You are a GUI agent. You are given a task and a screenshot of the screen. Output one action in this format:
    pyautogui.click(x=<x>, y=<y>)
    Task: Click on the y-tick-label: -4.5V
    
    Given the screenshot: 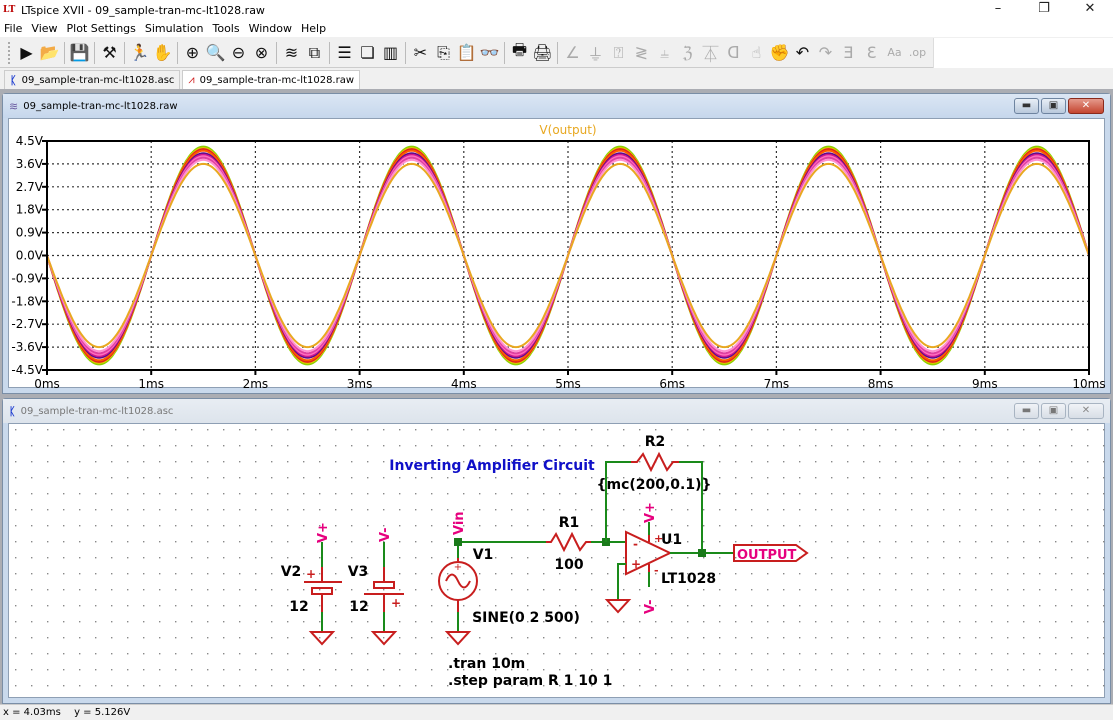 What is the action you would take?
    pyautogui.click(x=27, y=370)
    